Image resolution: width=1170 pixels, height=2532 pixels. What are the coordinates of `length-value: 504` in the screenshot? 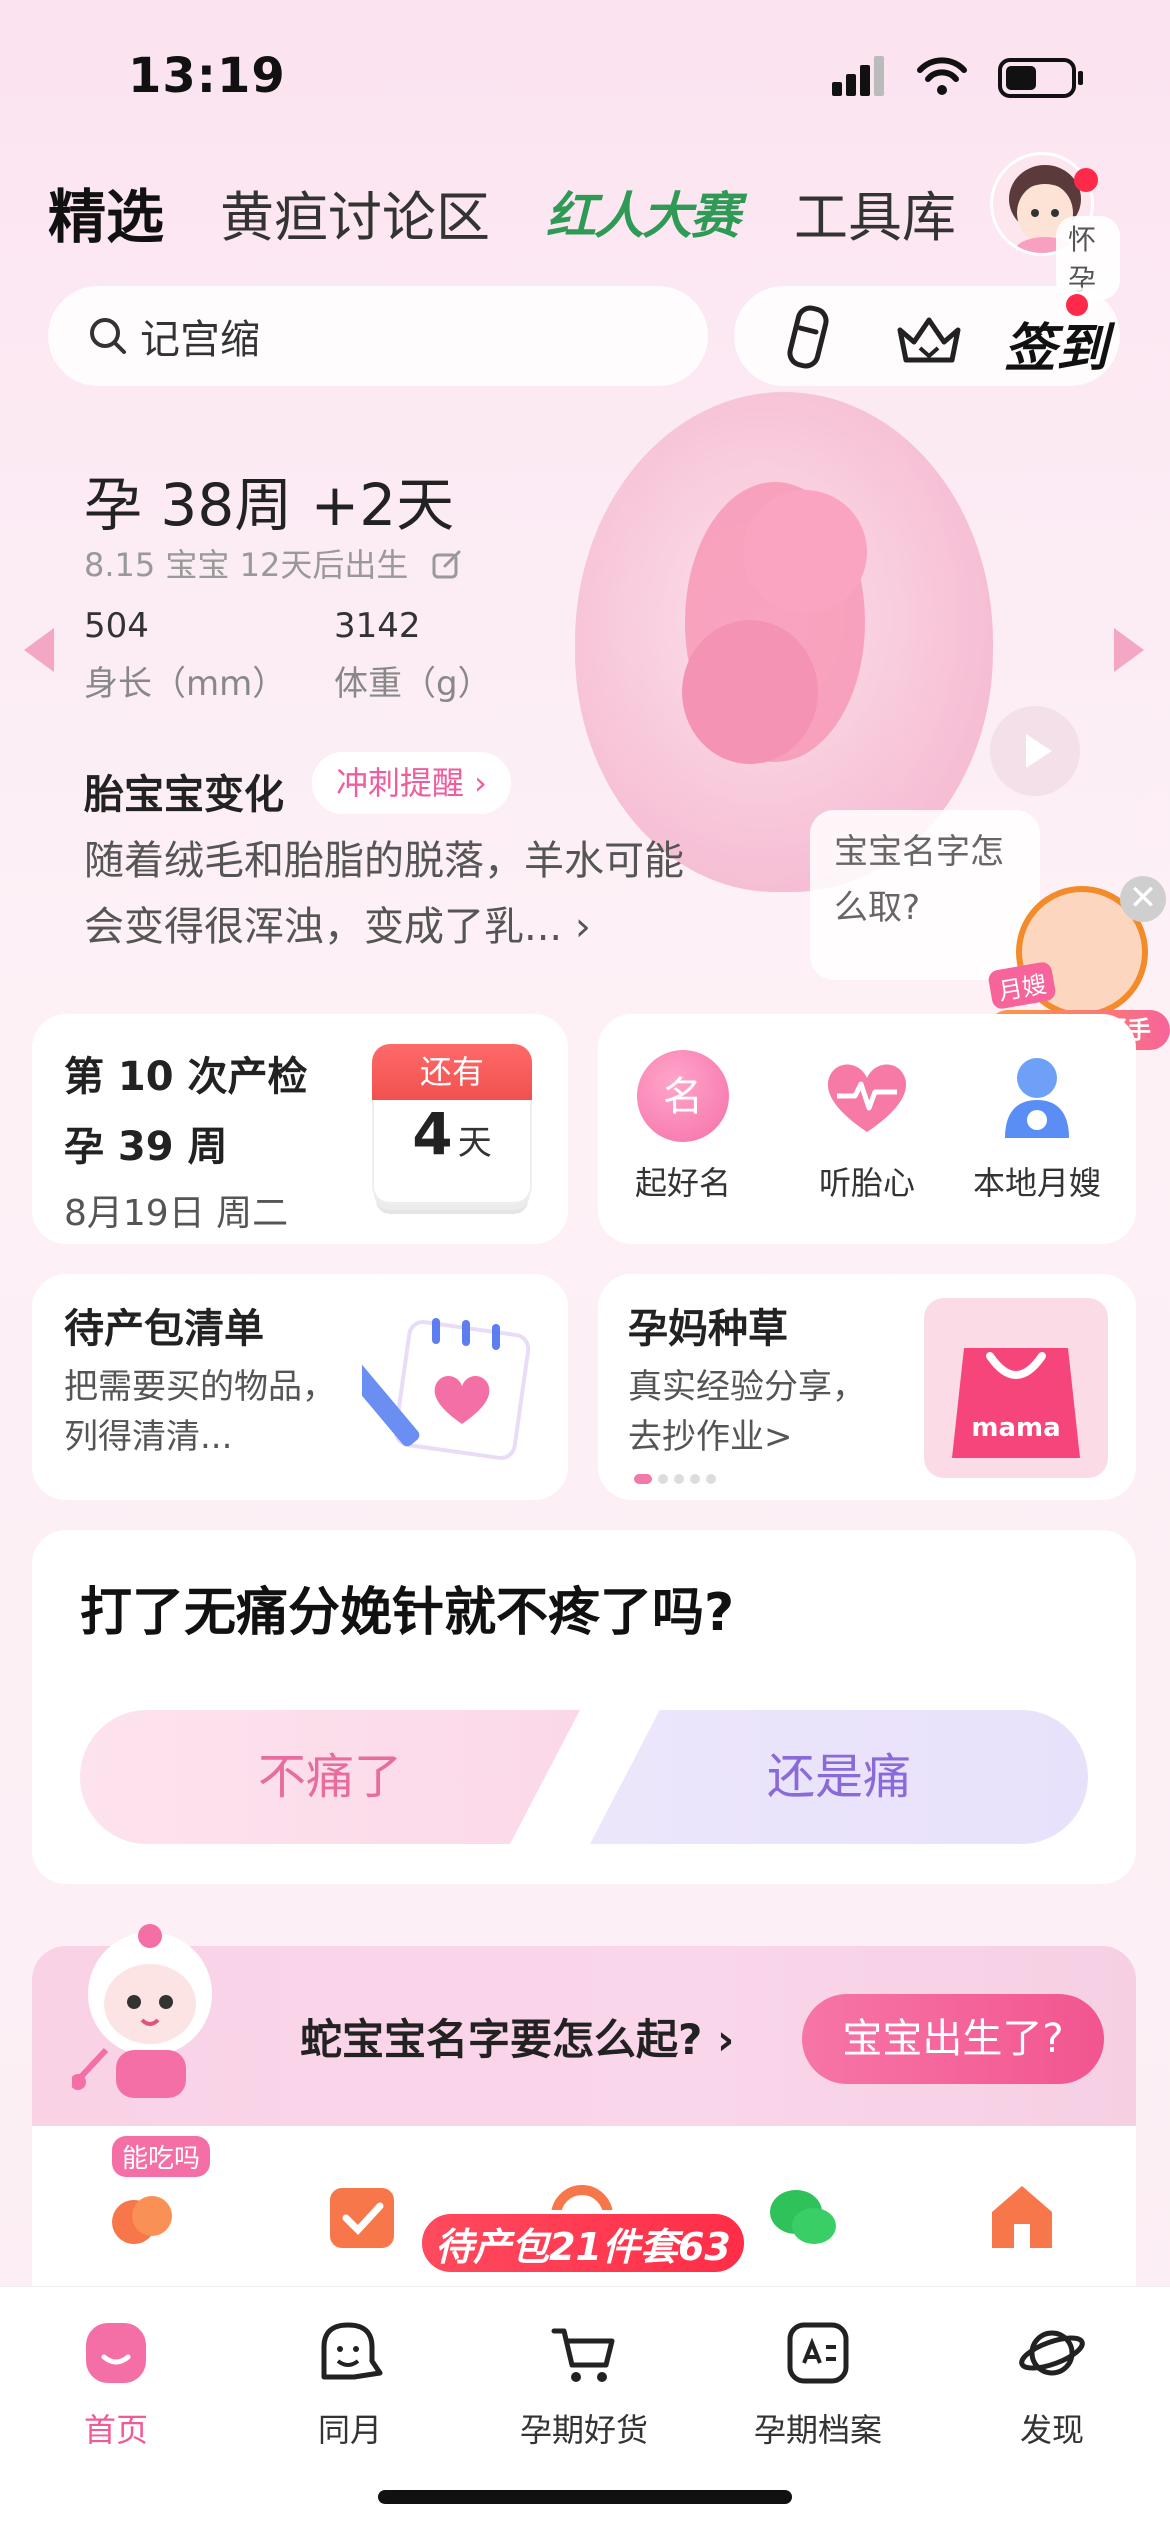 It's located at (116, 626).